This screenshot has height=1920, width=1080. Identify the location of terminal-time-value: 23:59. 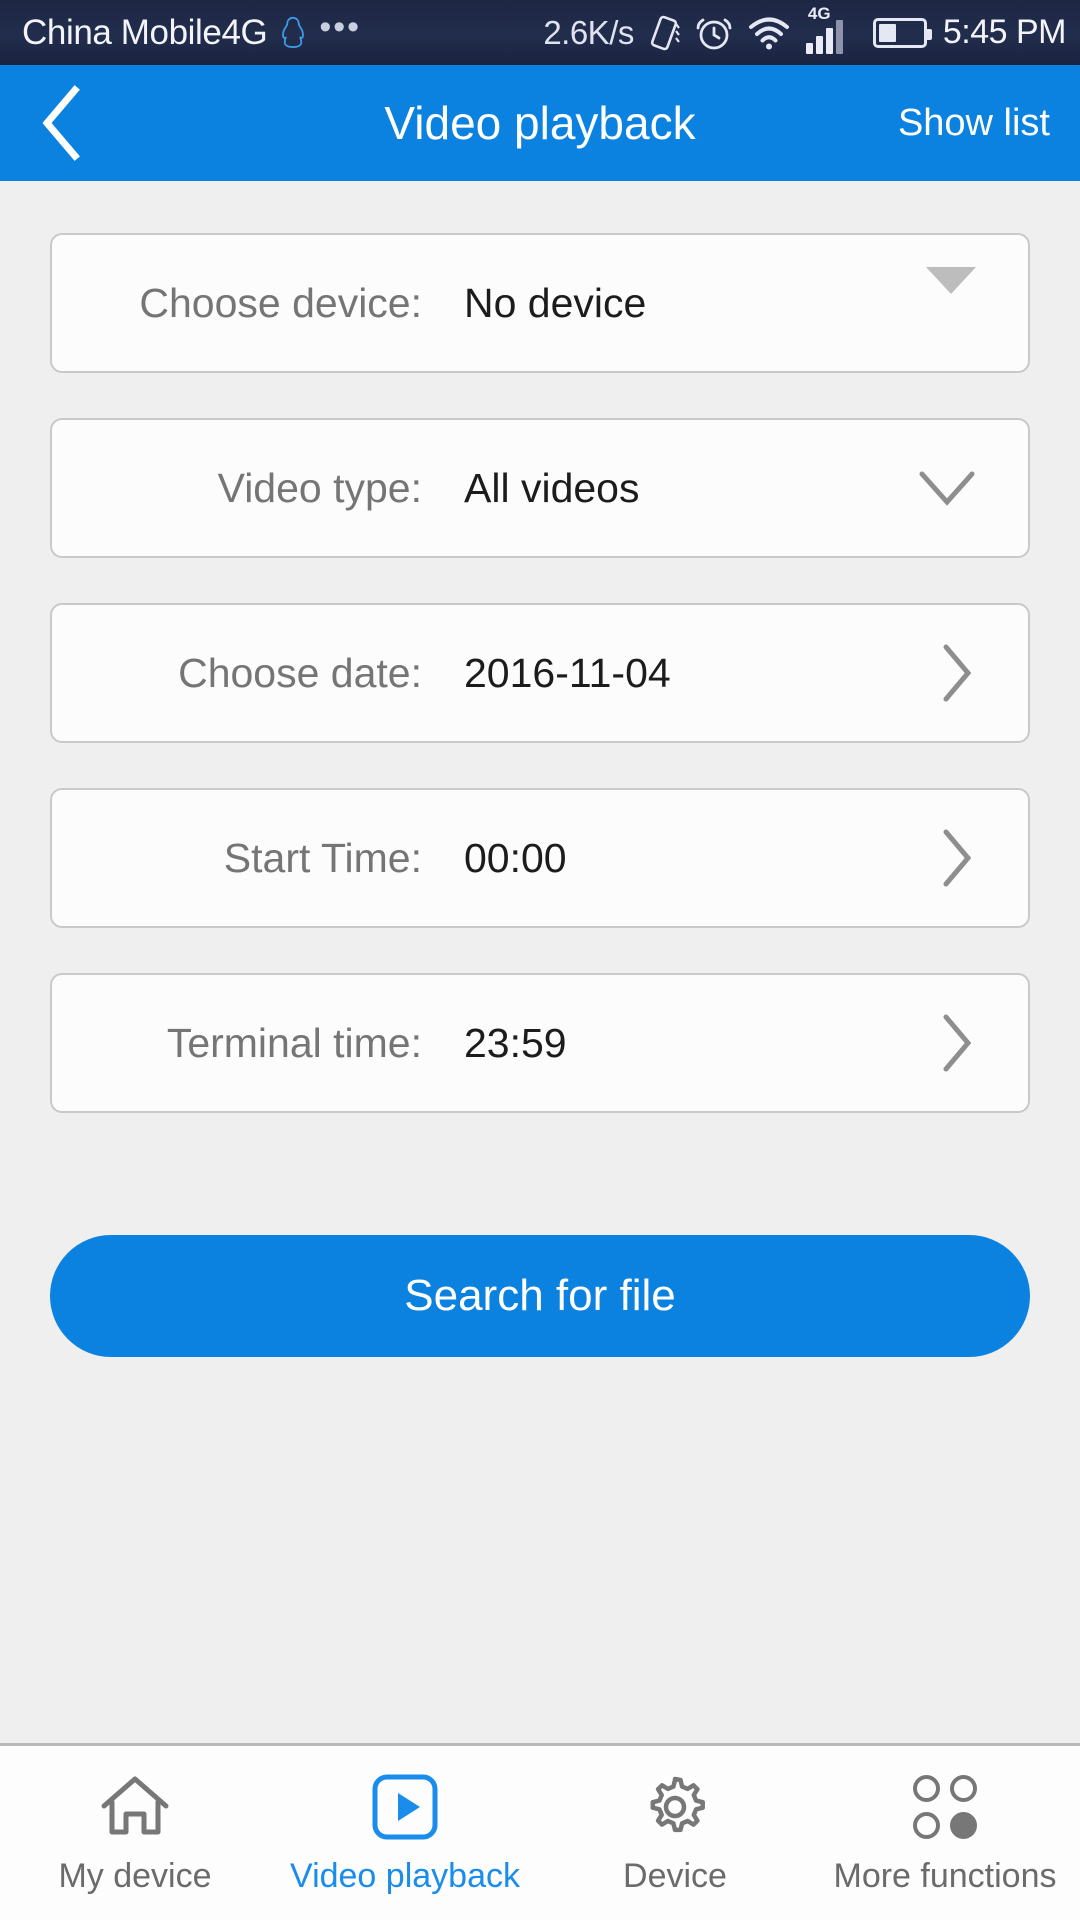
(515, 1042).